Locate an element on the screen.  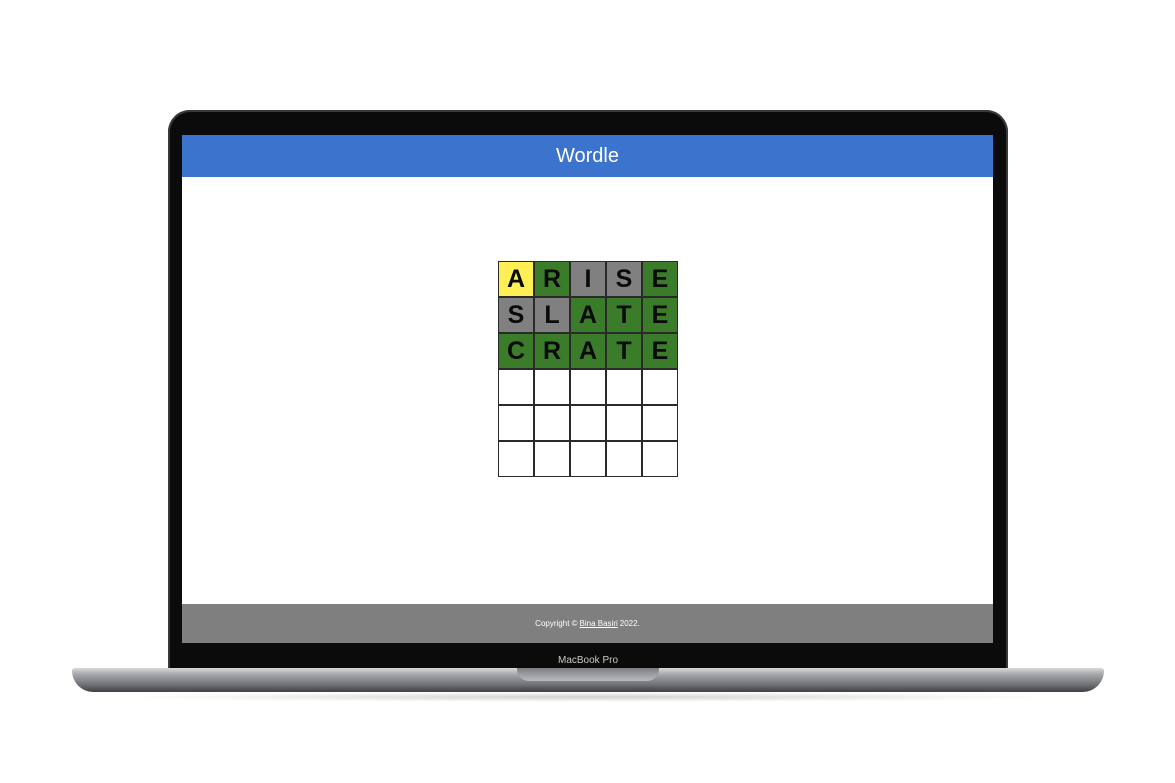
app-header: Wordle is located at coordinates (587, 156).